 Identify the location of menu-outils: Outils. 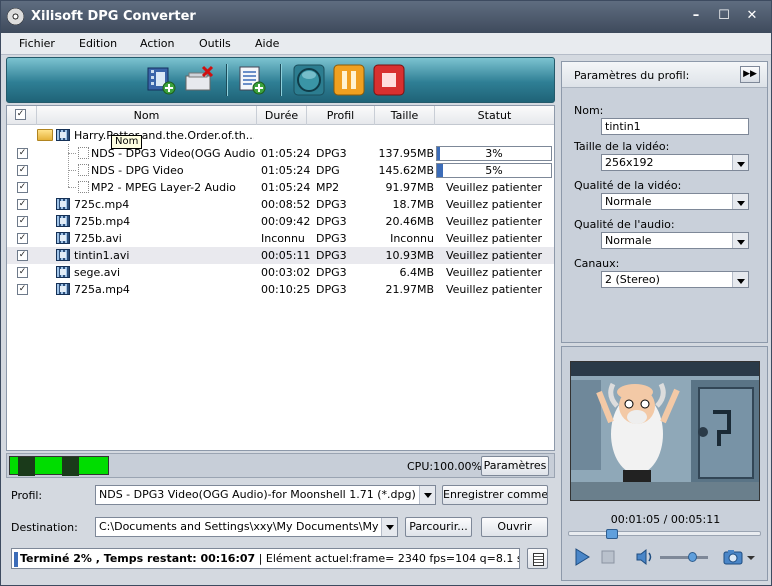
(215, 43).